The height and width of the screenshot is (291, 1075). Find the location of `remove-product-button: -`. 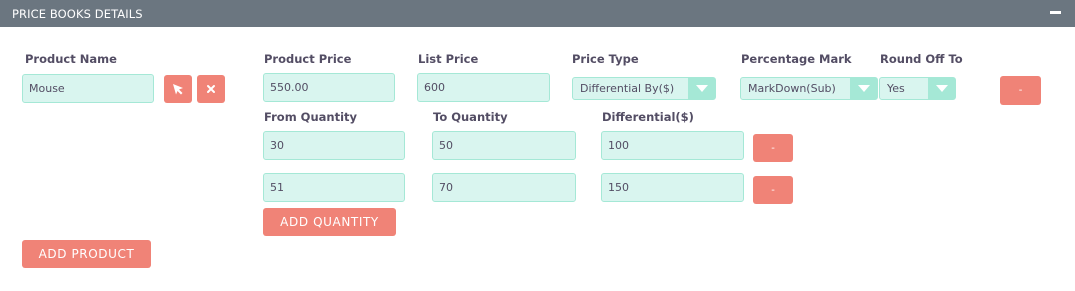

remove-product-button: - is located at coordinates (1020, 90).